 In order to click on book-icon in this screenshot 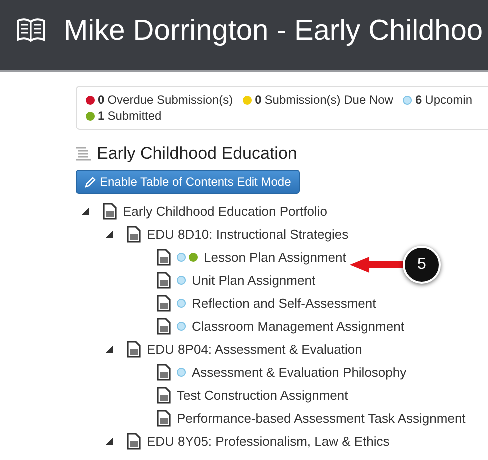, I will do `click(31, 30)`.